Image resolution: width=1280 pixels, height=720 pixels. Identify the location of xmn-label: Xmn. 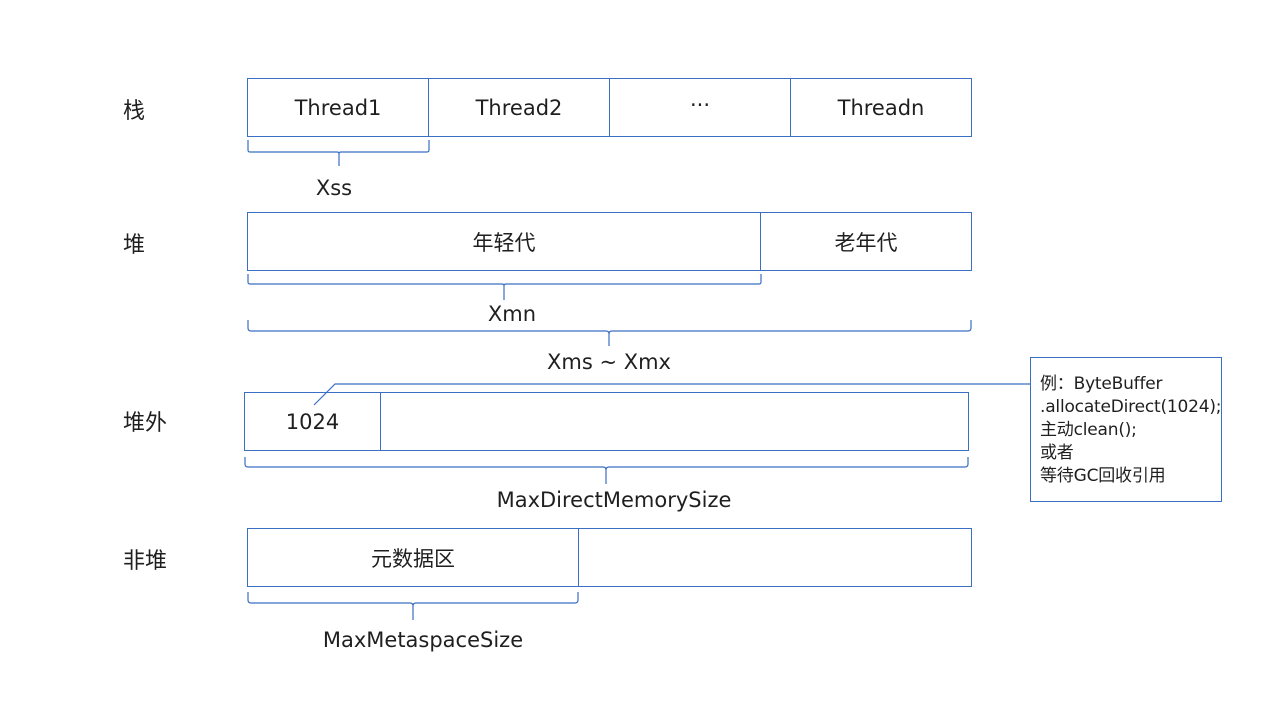
(512, 314).